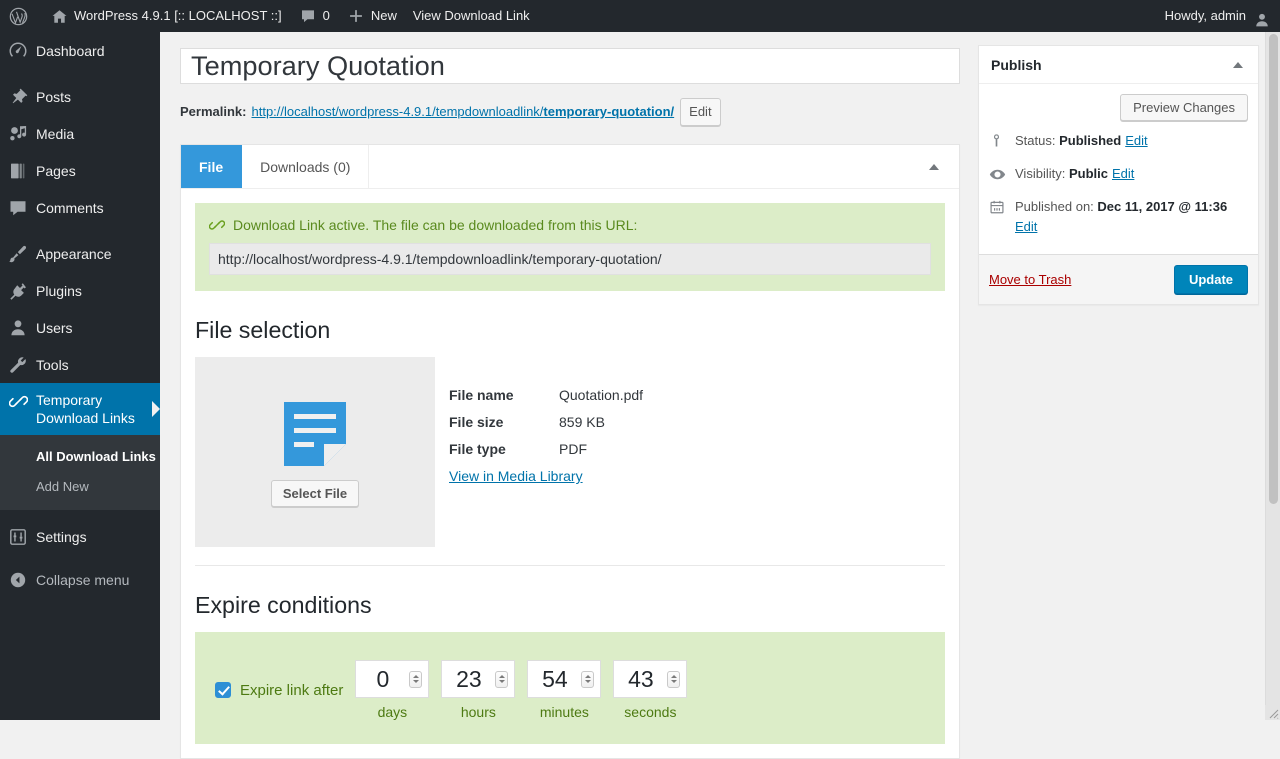  I want to click on expire-hours-group: hours, so click(478, 690).